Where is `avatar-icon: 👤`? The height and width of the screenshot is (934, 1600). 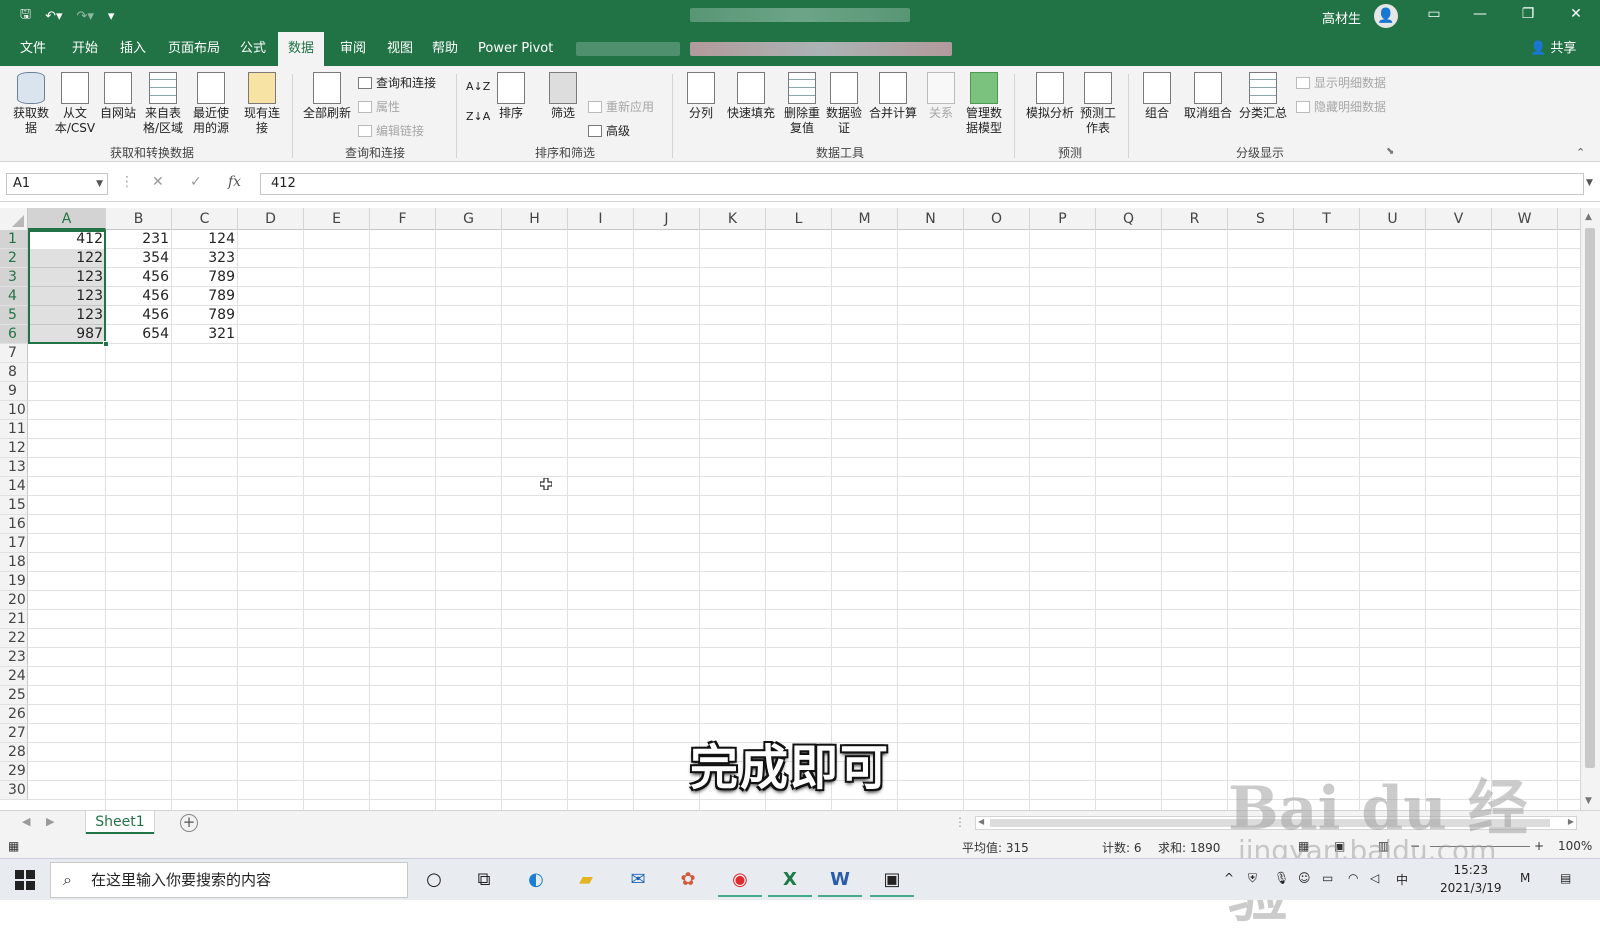 avatar-icon: 👤 is located at coordinates (1386, 16).